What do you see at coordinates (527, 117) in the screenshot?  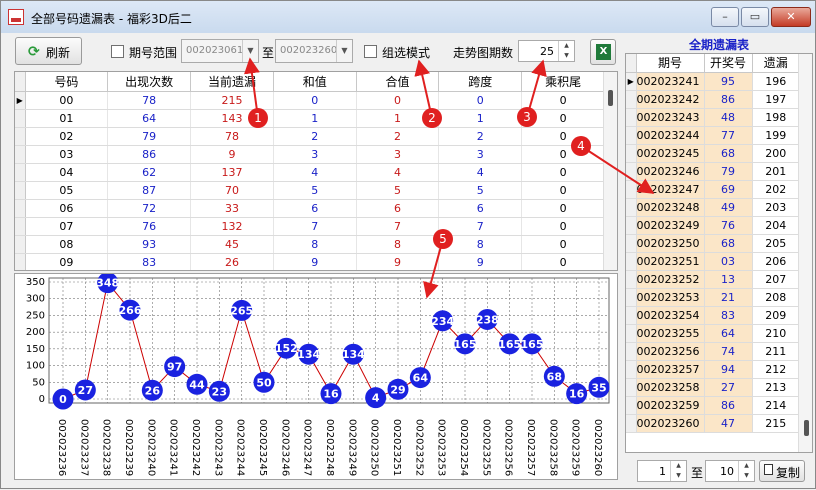 I see `annotation-number: 3` at bounding box center [527, 117].